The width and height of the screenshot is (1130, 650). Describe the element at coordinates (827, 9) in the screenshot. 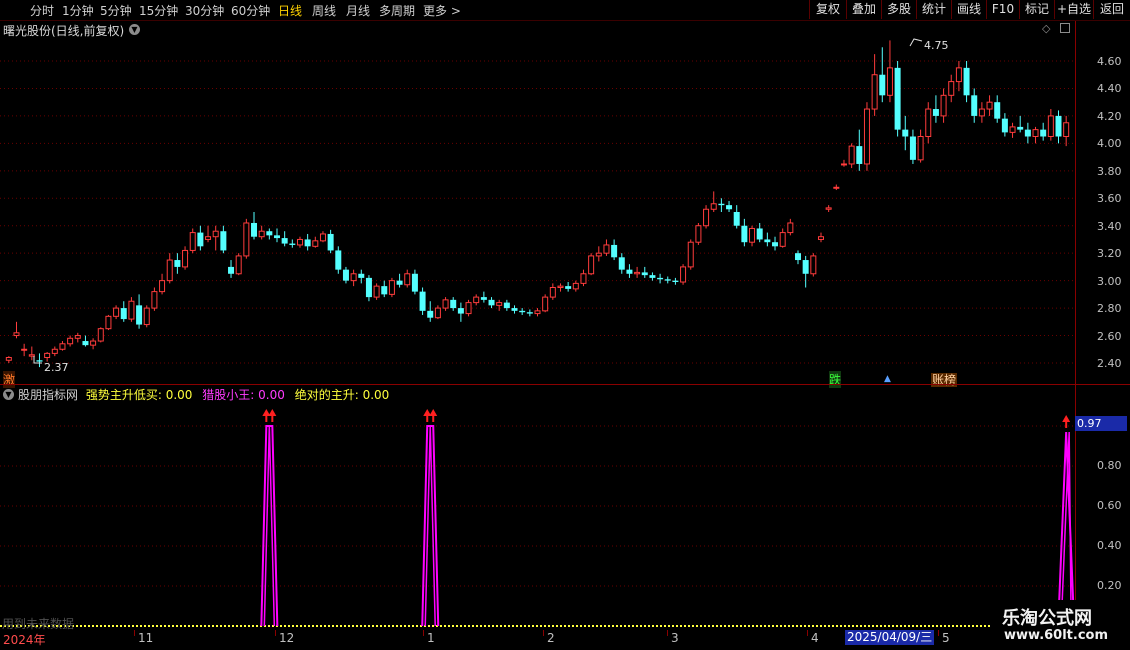

I see `fuquan-button: 复权` at that location.